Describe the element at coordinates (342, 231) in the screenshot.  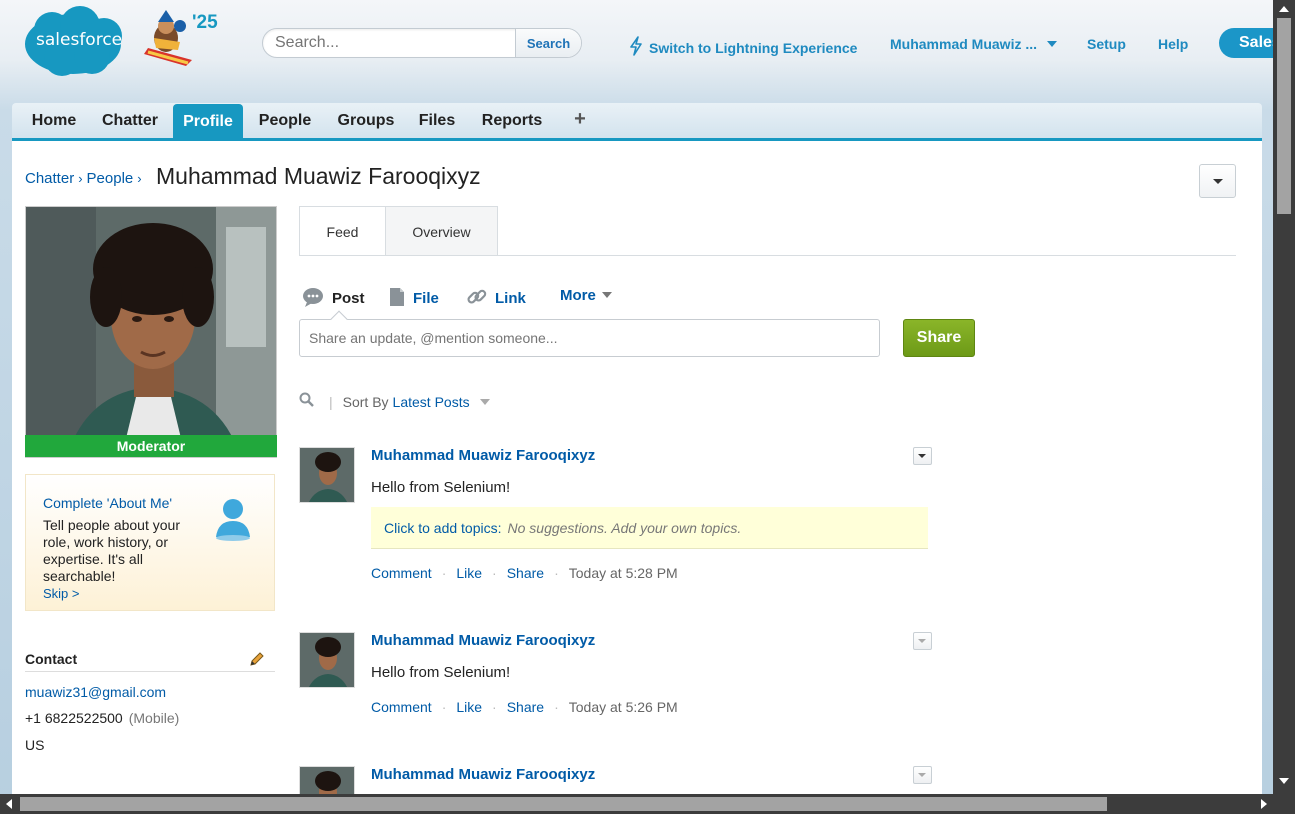
I see `tab-feed: Feed` at that location.